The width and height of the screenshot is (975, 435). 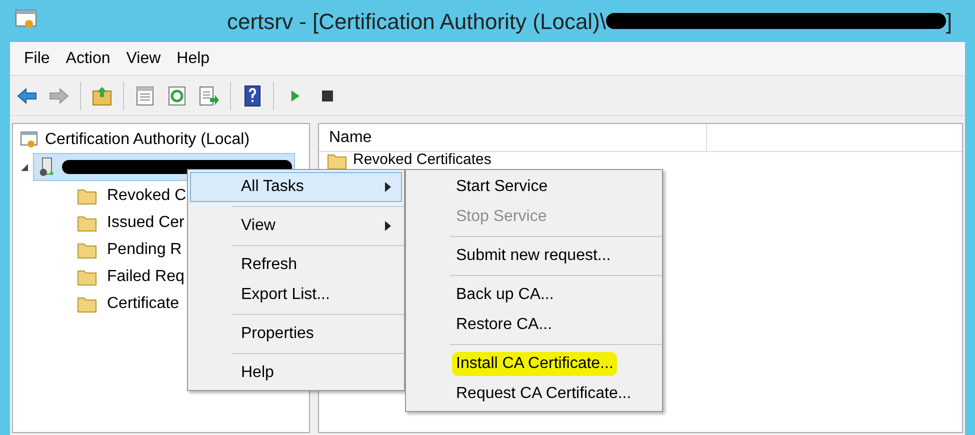 What do you see at coordinates (209, 96) in the screenshot?
I see `export-list-icon` at bounding box center [209, 96].